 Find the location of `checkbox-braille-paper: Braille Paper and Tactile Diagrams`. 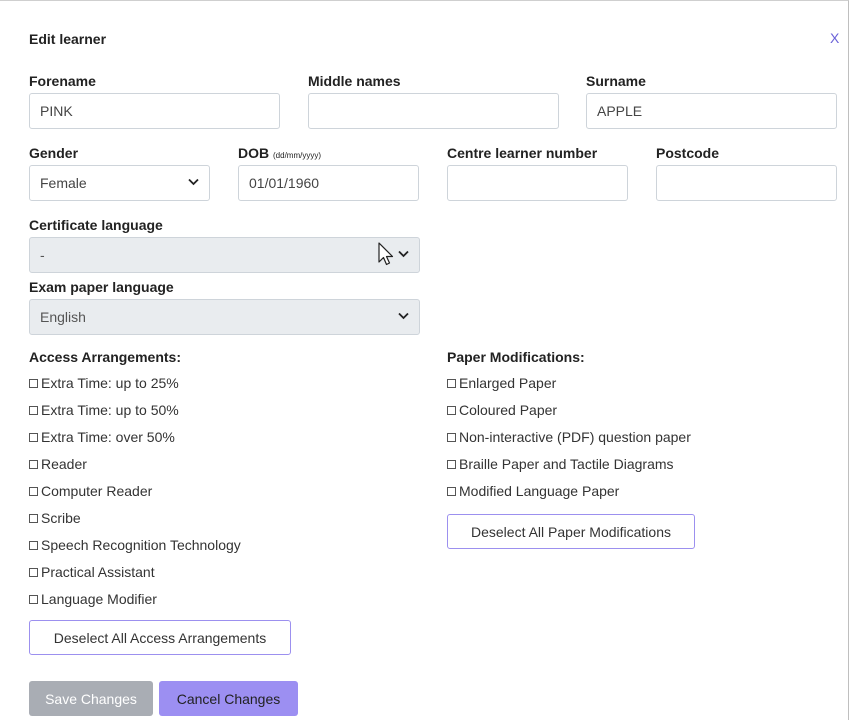

checkbox-braille-paper: Braille Paper and Tactile Diagrams is located at coordinates (560, 464).